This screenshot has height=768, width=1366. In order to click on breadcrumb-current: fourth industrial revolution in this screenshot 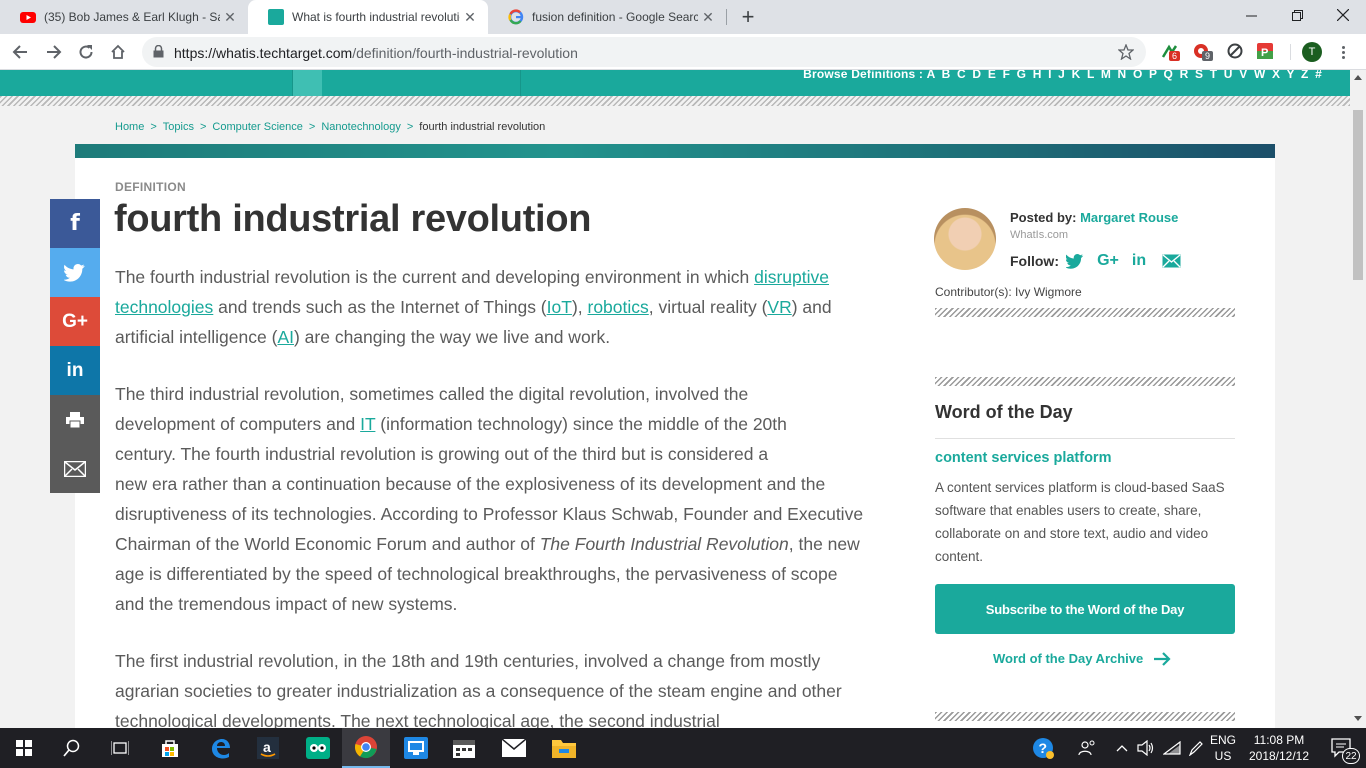, I will do `click(482, 127)`.